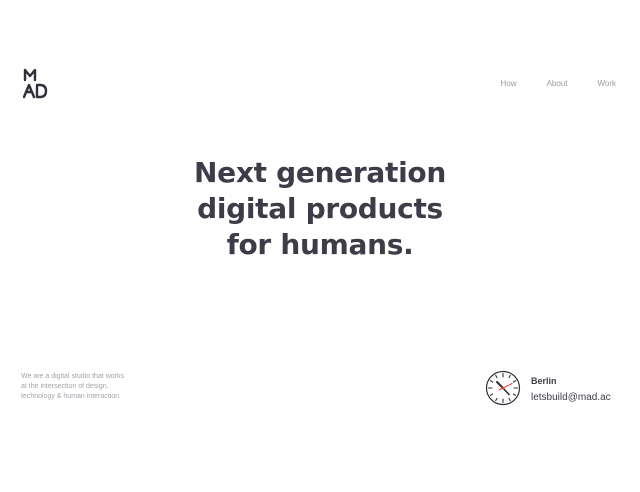 This screenshot has height=492, width=640. I want to click on intro-line-2: at the intersection of design,, so click(65, 386).